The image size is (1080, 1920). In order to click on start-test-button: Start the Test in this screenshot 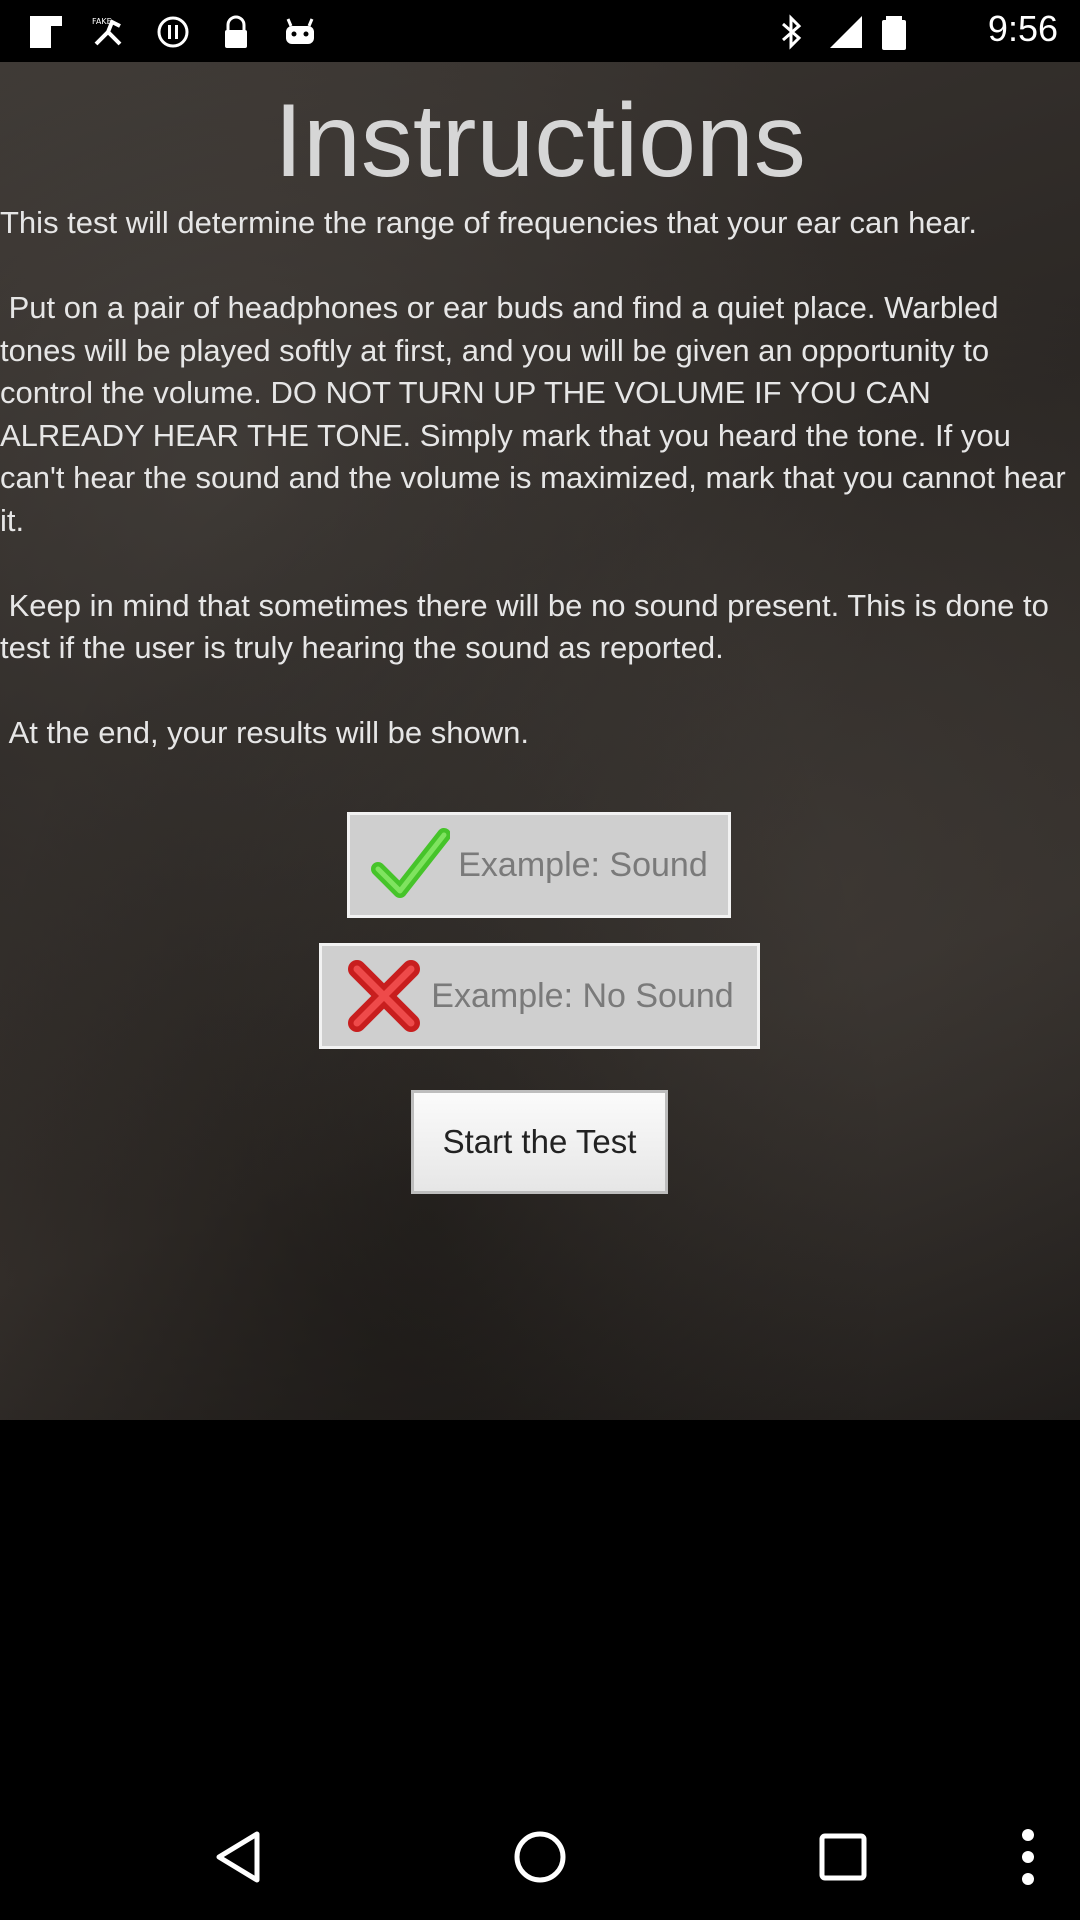, I will do `click(539, 1142)`.